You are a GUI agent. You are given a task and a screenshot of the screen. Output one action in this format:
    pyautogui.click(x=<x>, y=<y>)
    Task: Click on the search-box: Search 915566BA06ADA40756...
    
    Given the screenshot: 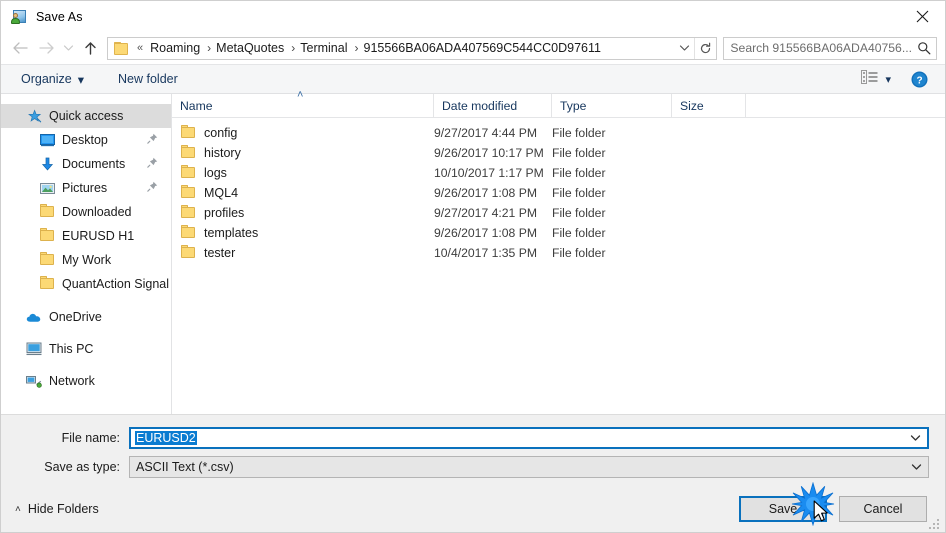 What is the action you would take?
    pyautogui.click(x=830, y=48)
    